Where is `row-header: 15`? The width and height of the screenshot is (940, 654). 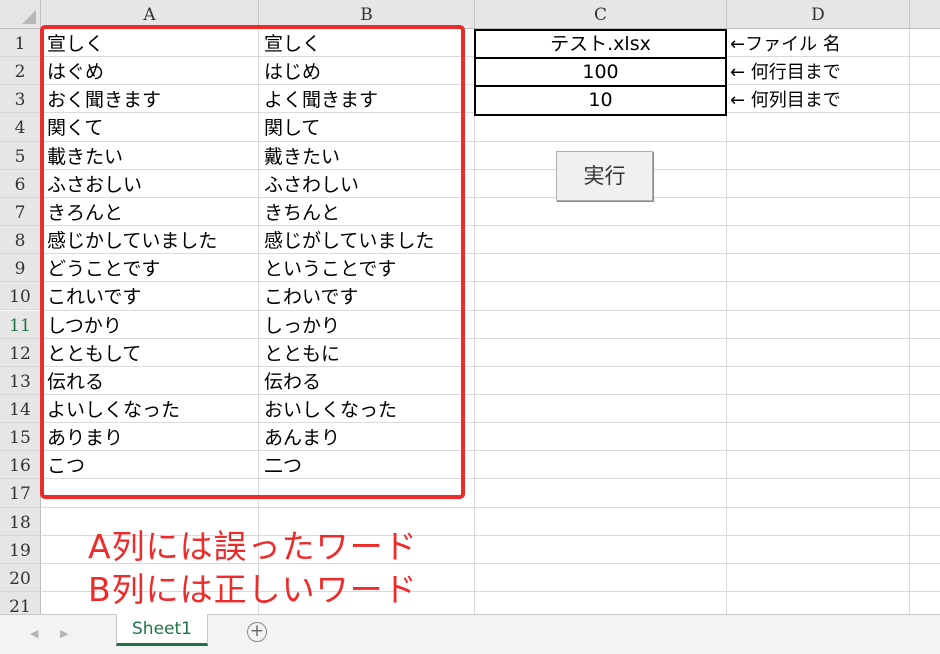
row-header: 15 is located at coordinates (20, 437).